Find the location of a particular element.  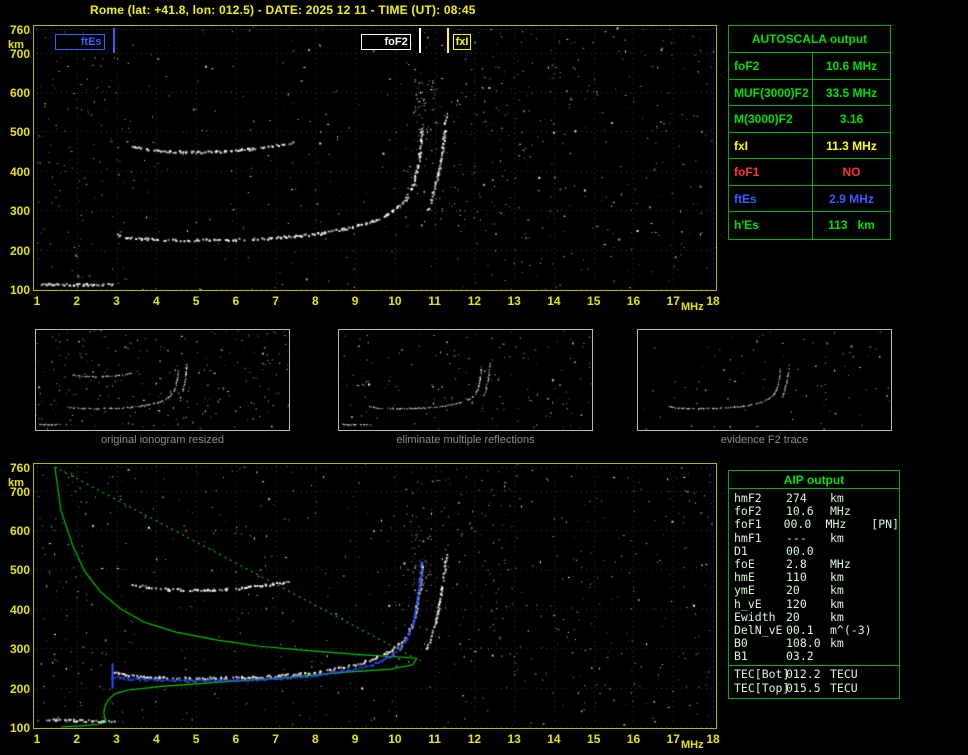

thumbnail-filtered-ionogram is located at coordinates (465, 380).